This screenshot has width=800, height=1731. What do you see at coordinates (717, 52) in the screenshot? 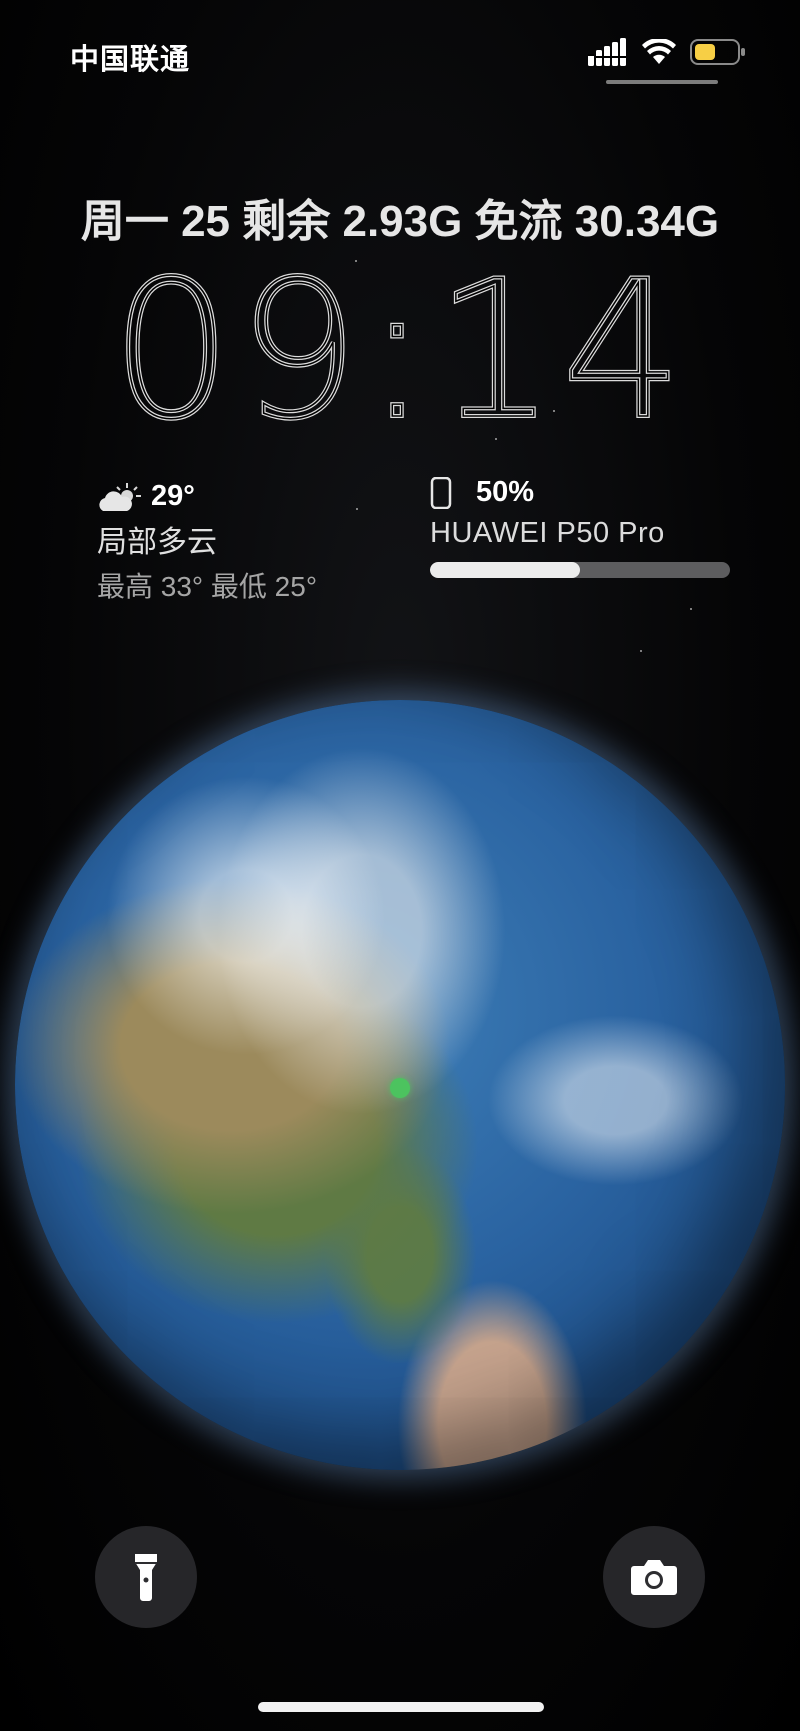
I see `battery-icon` at bounding box center [717, 52].